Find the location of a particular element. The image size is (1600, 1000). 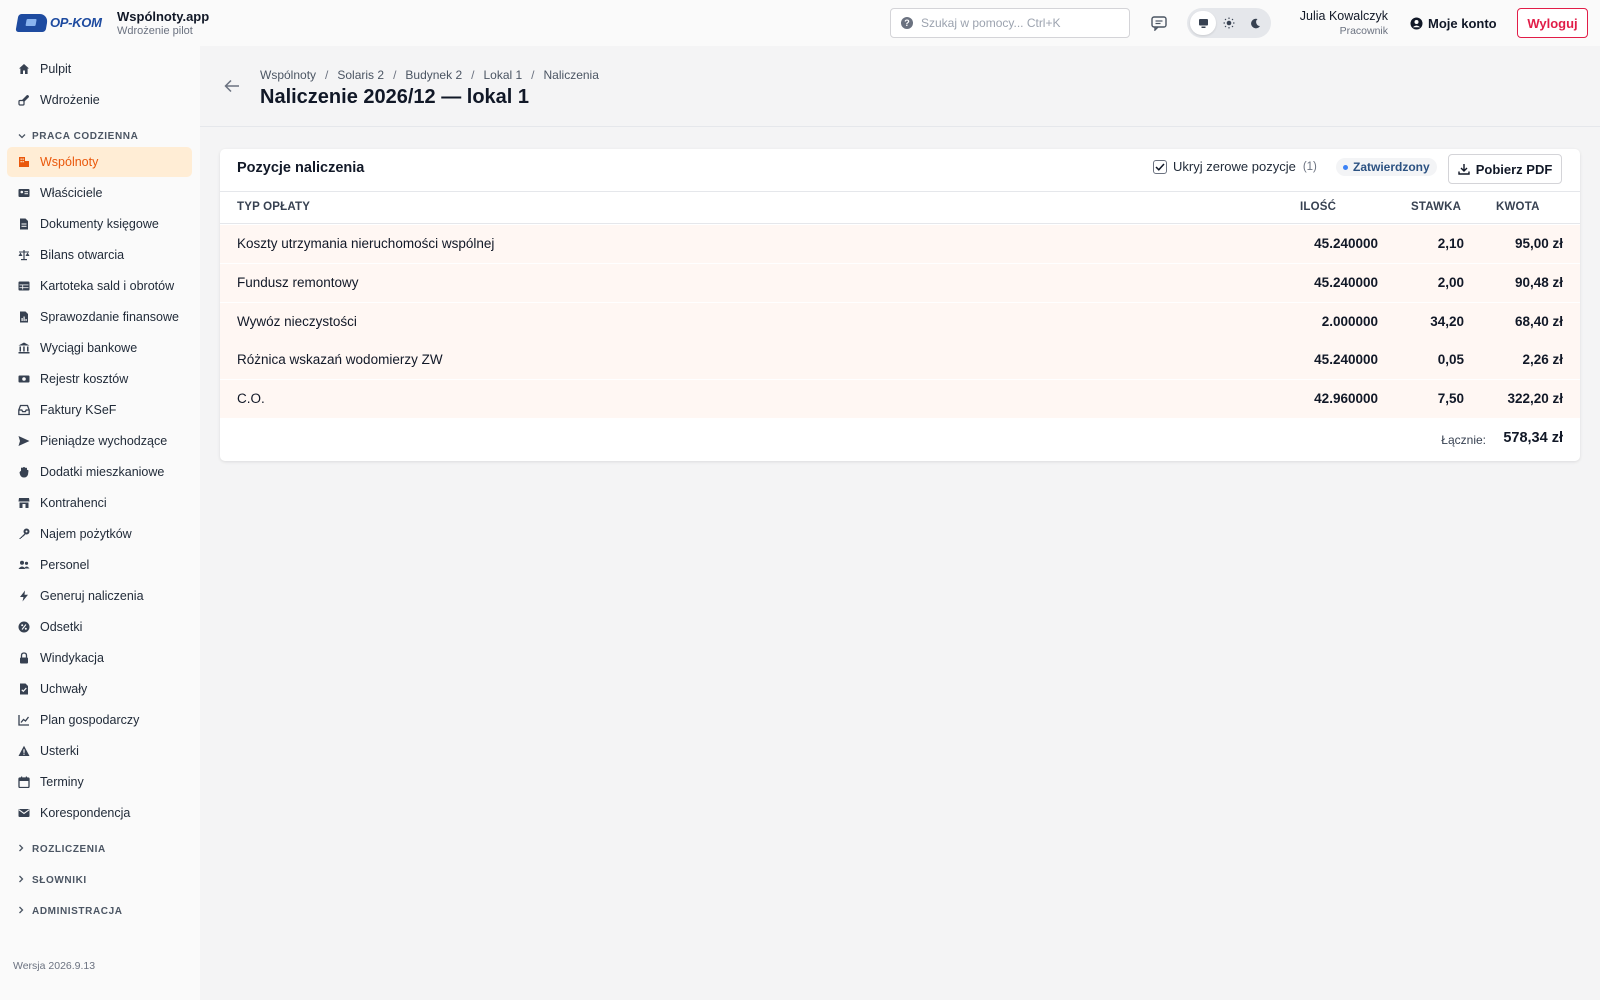

hide-zero-checkbox is located at coordinates (1160, 166).